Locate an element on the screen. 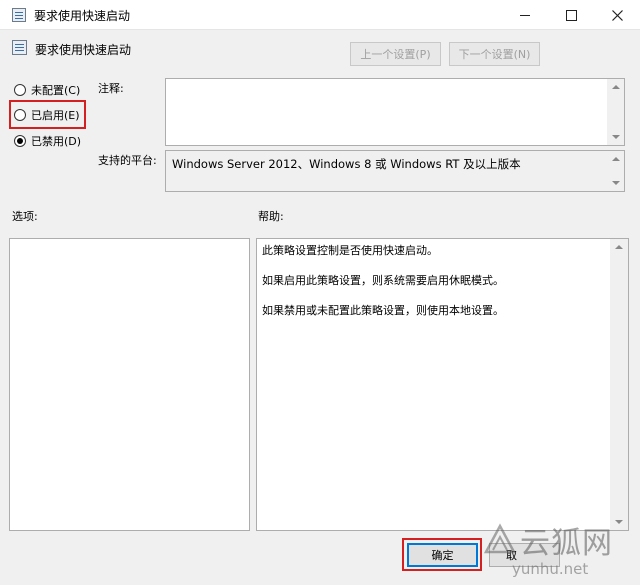 This screenshot has height=585, width=640. ok-button: 确定 is located at coordinates (442, 555).